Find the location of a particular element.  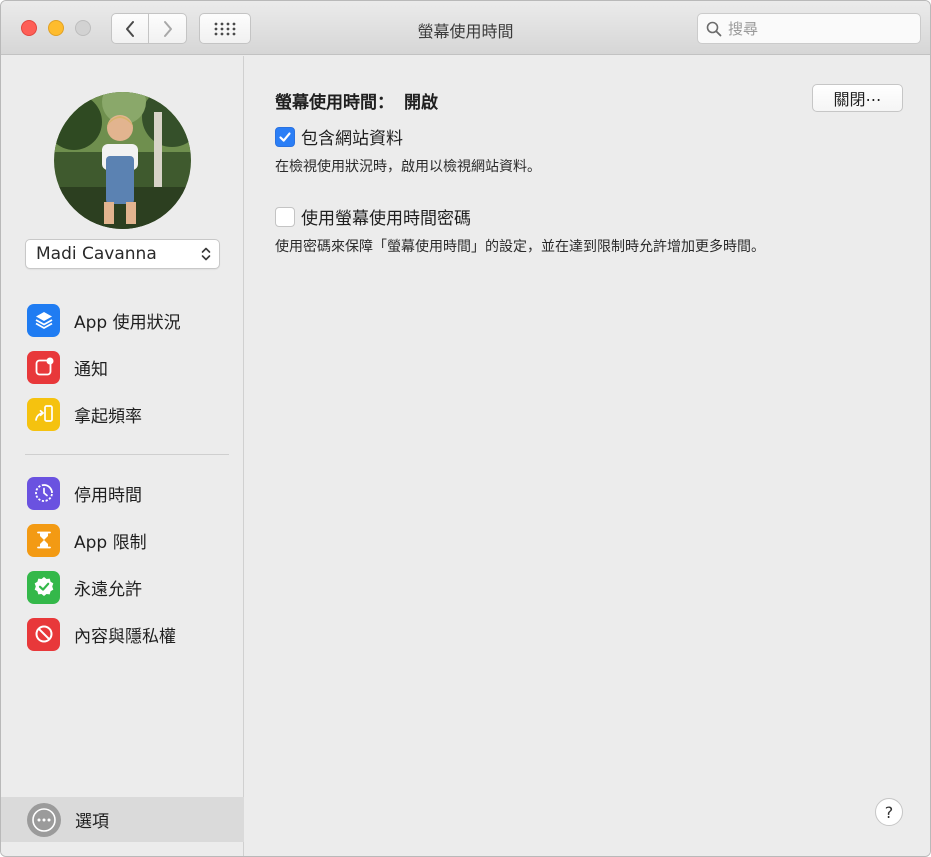

sidebar-item-label: 停用時間 is located at coordinates (108, 495).